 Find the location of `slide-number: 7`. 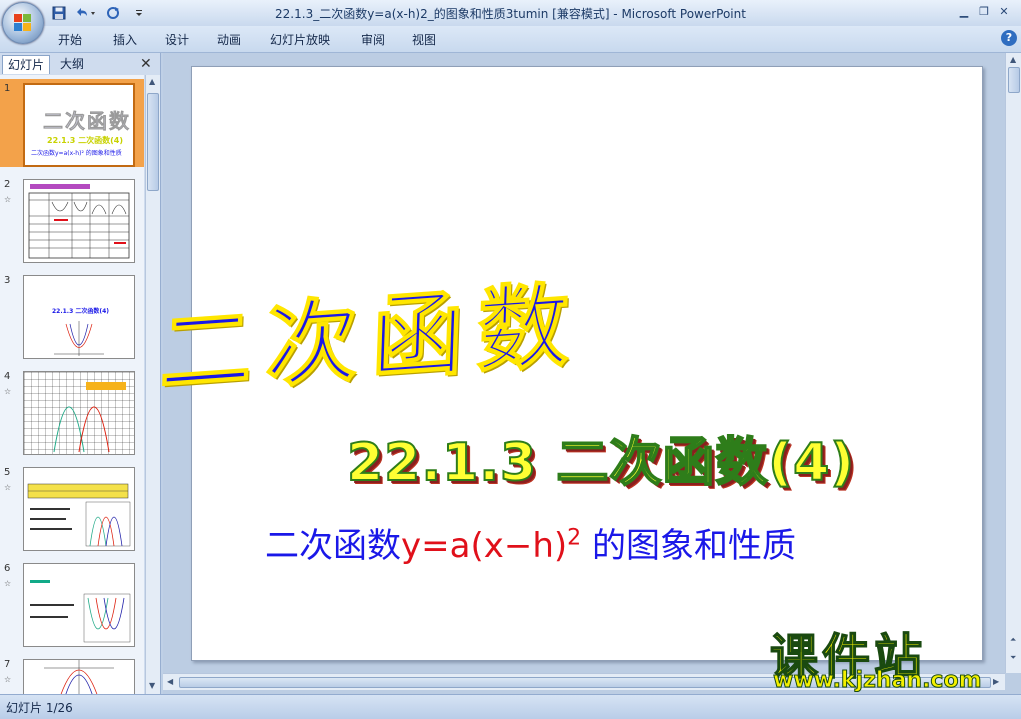

slide-number: 7 is located at coordinates (7, 664).